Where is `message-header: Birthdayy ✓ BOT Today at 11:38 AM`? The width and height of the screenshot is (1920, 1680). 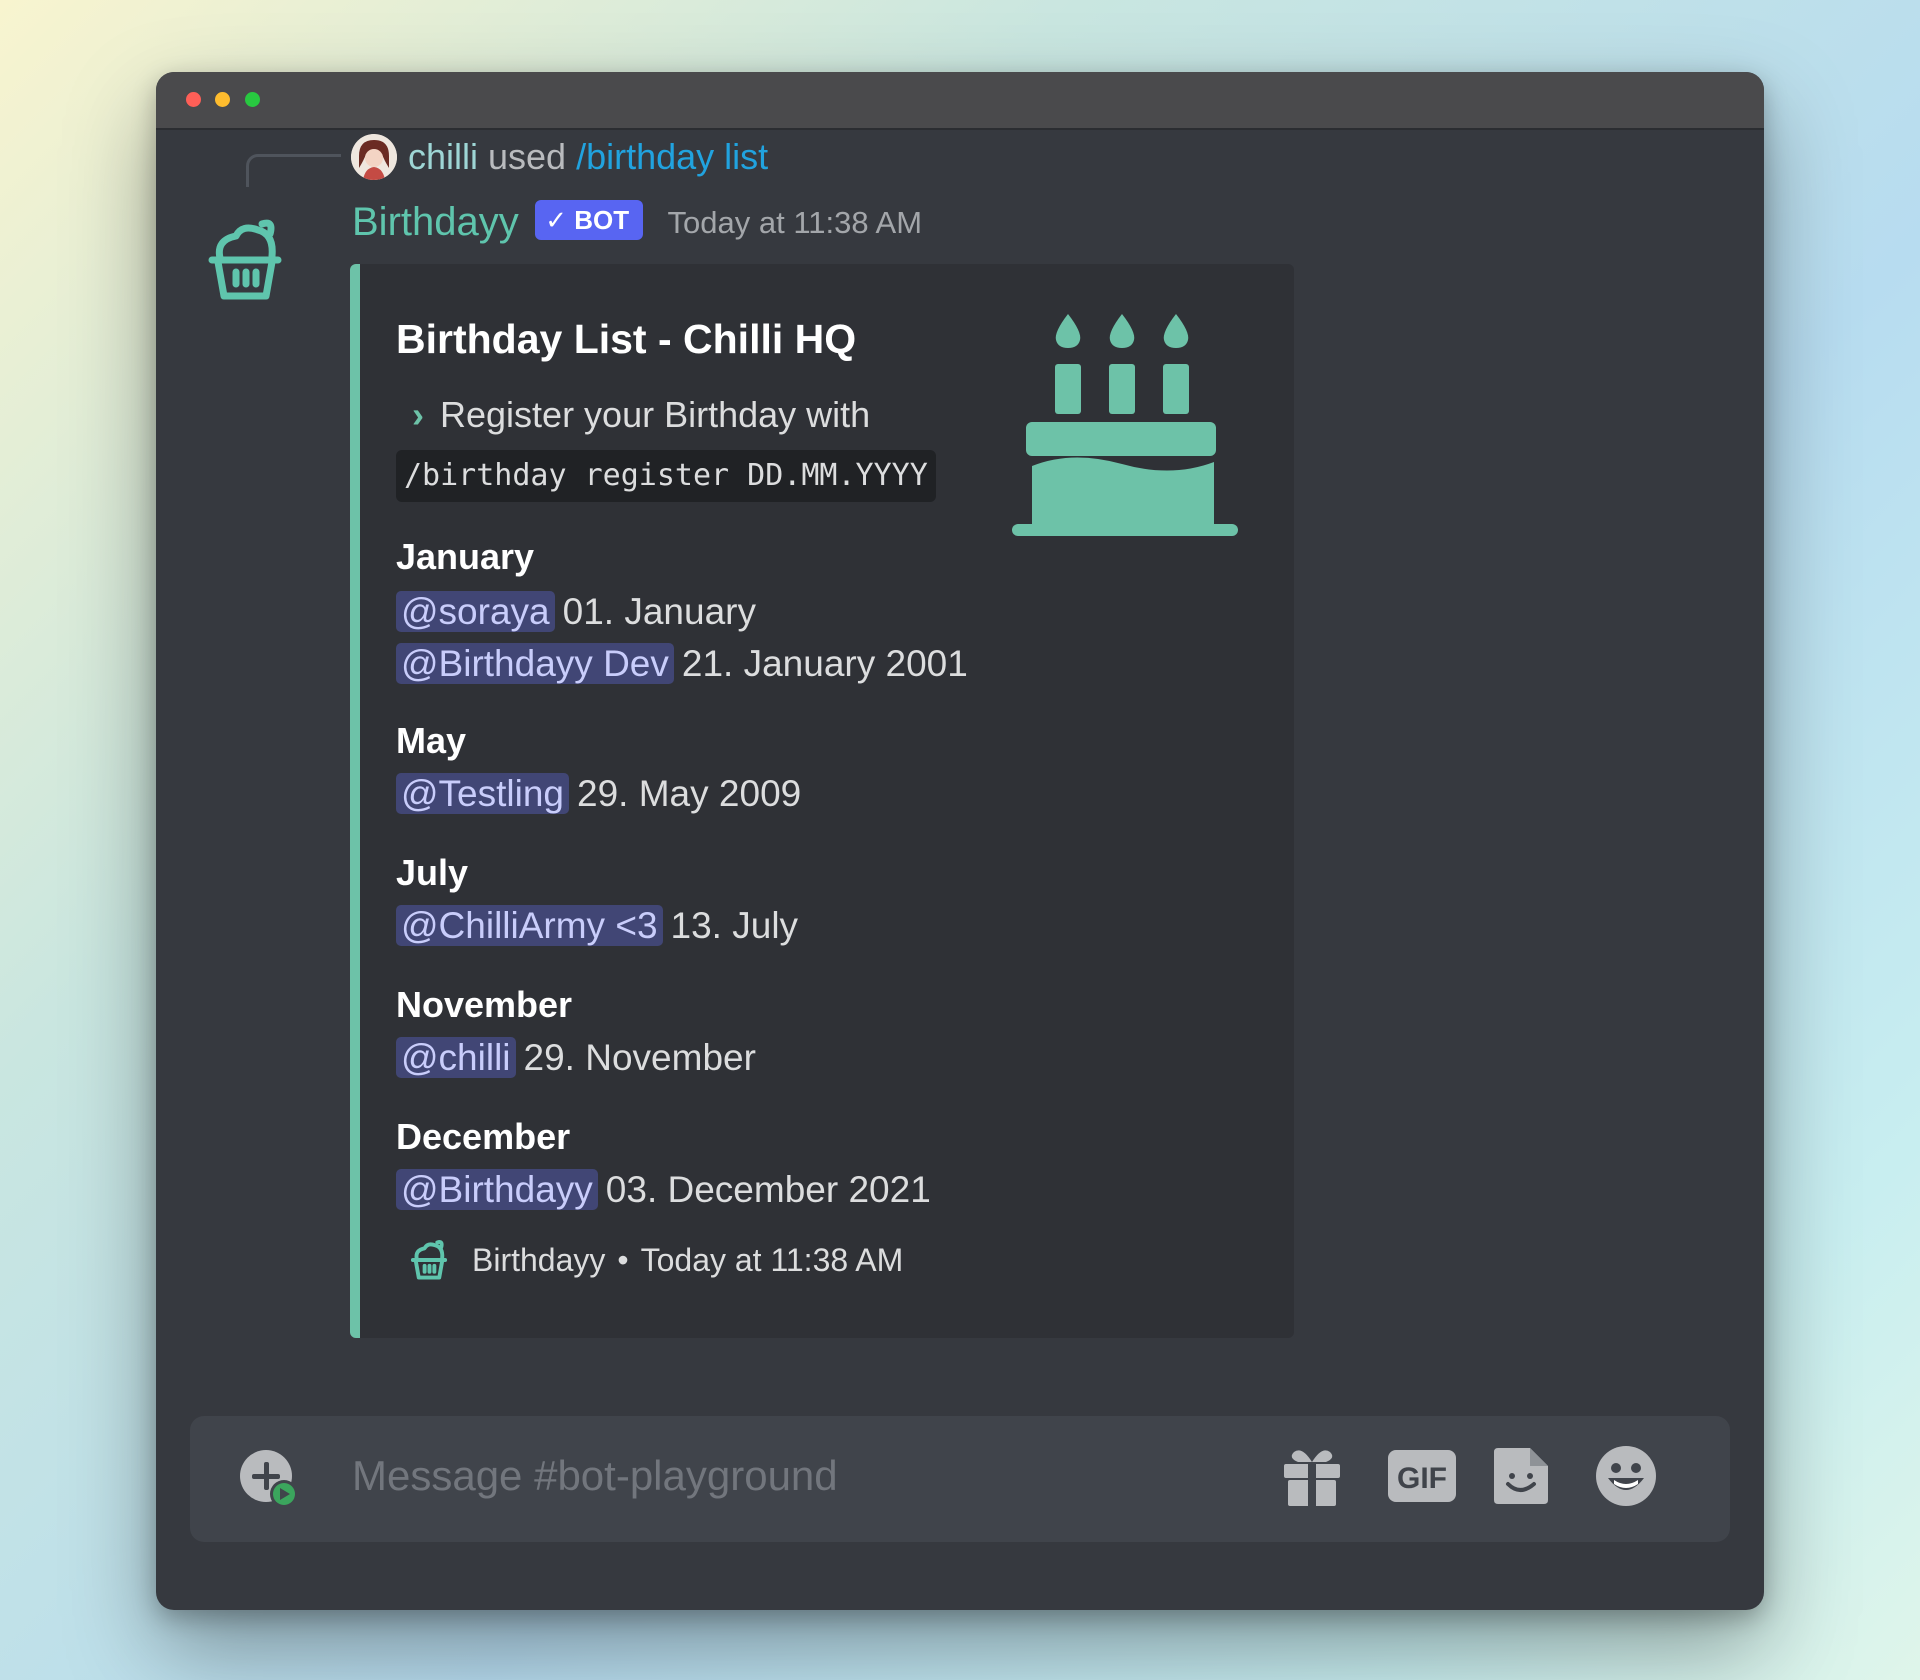
message-header: Birthdayy ✓ BOT Today at 11:38 AM is located at coordinates (637, 222).